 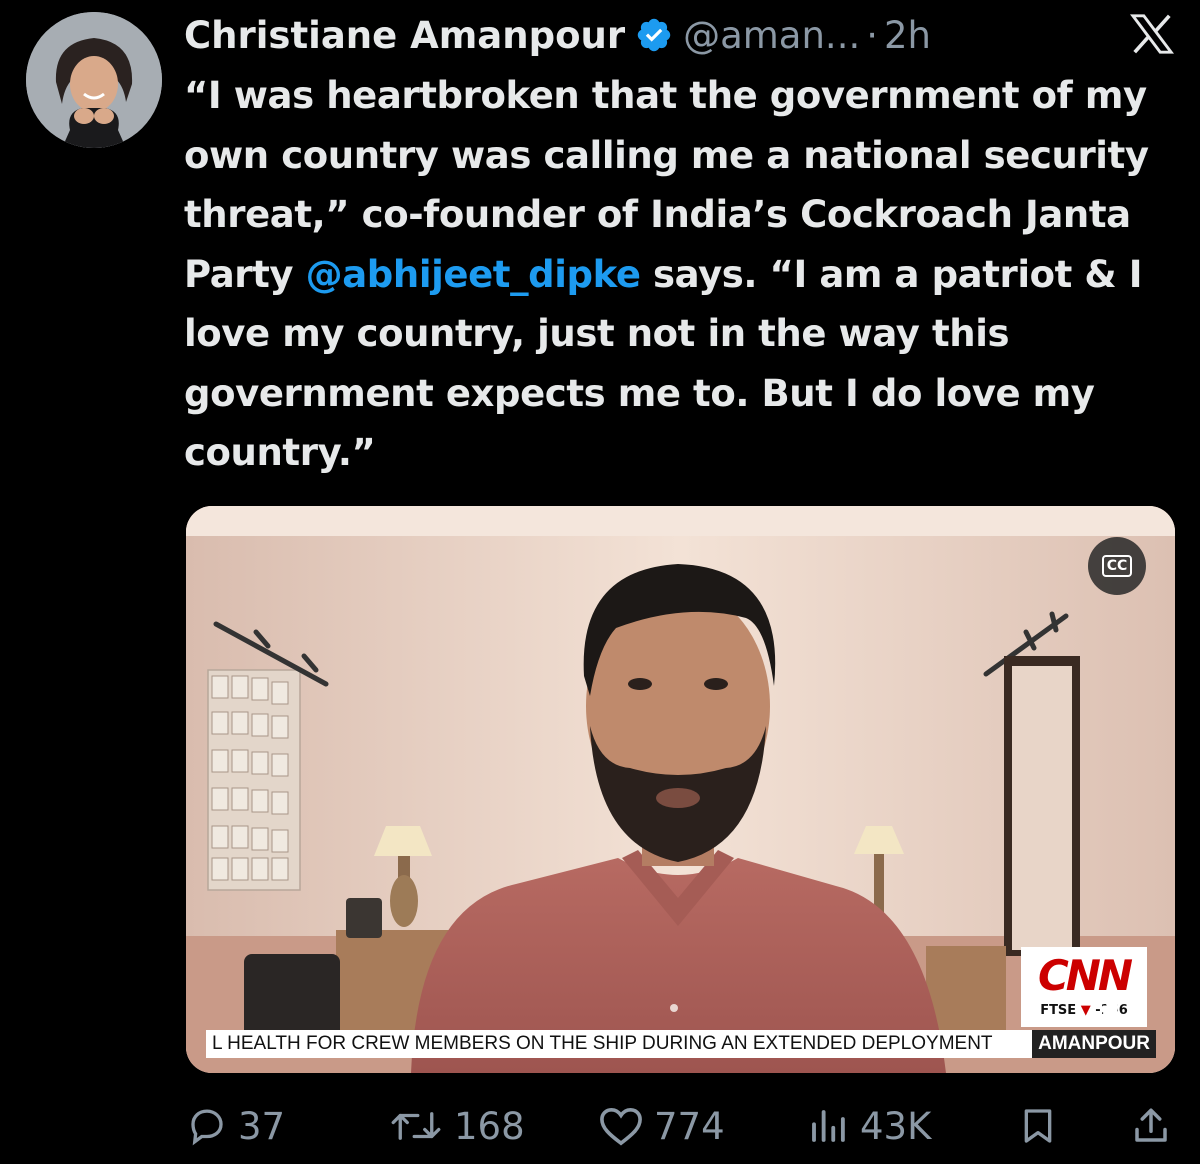 I want to click on mute-icon, so click(x=1115, y=1011).